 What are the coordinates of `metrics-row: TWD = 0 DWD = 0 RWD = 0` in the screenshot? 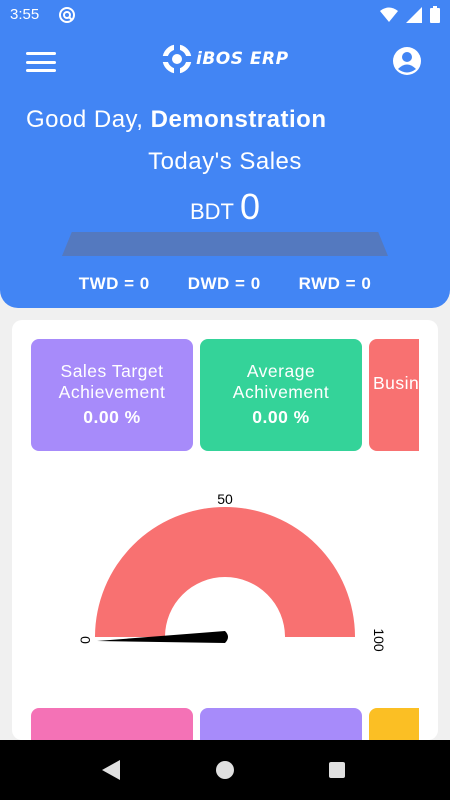 It's located at (225, 284).